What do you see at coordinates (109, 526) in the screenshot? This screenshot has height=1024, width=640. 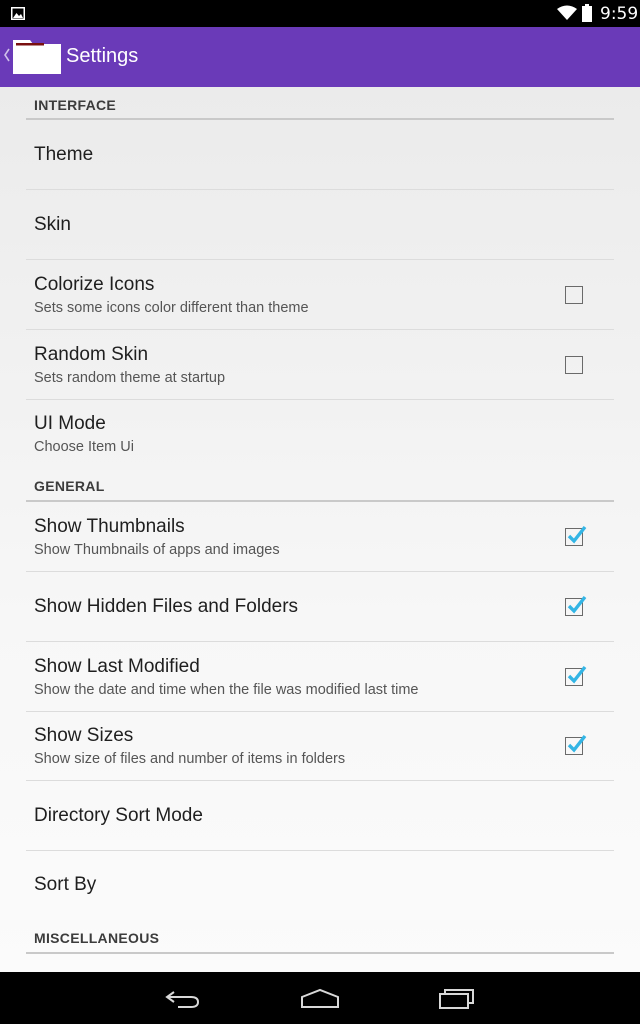 I see `pref-title: Show Thumbnails` at bounding box center [109, 526].